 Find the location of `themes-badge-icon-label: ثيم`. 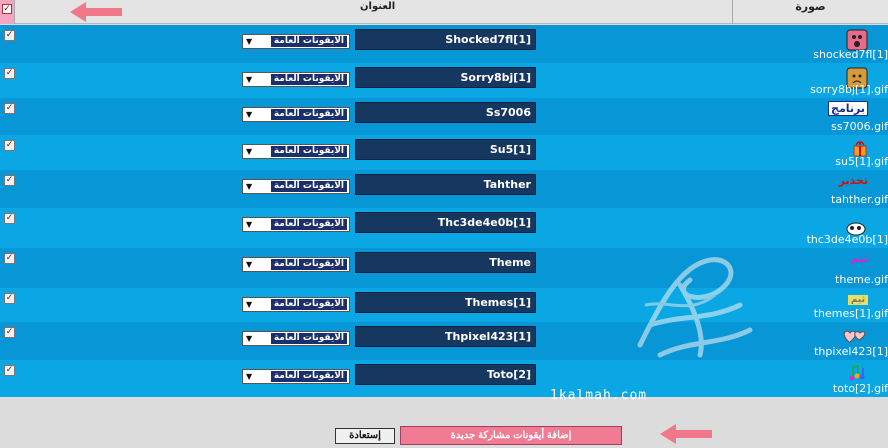

themes-badge-icon-label: ثيم is located at coordinates (857, 300).